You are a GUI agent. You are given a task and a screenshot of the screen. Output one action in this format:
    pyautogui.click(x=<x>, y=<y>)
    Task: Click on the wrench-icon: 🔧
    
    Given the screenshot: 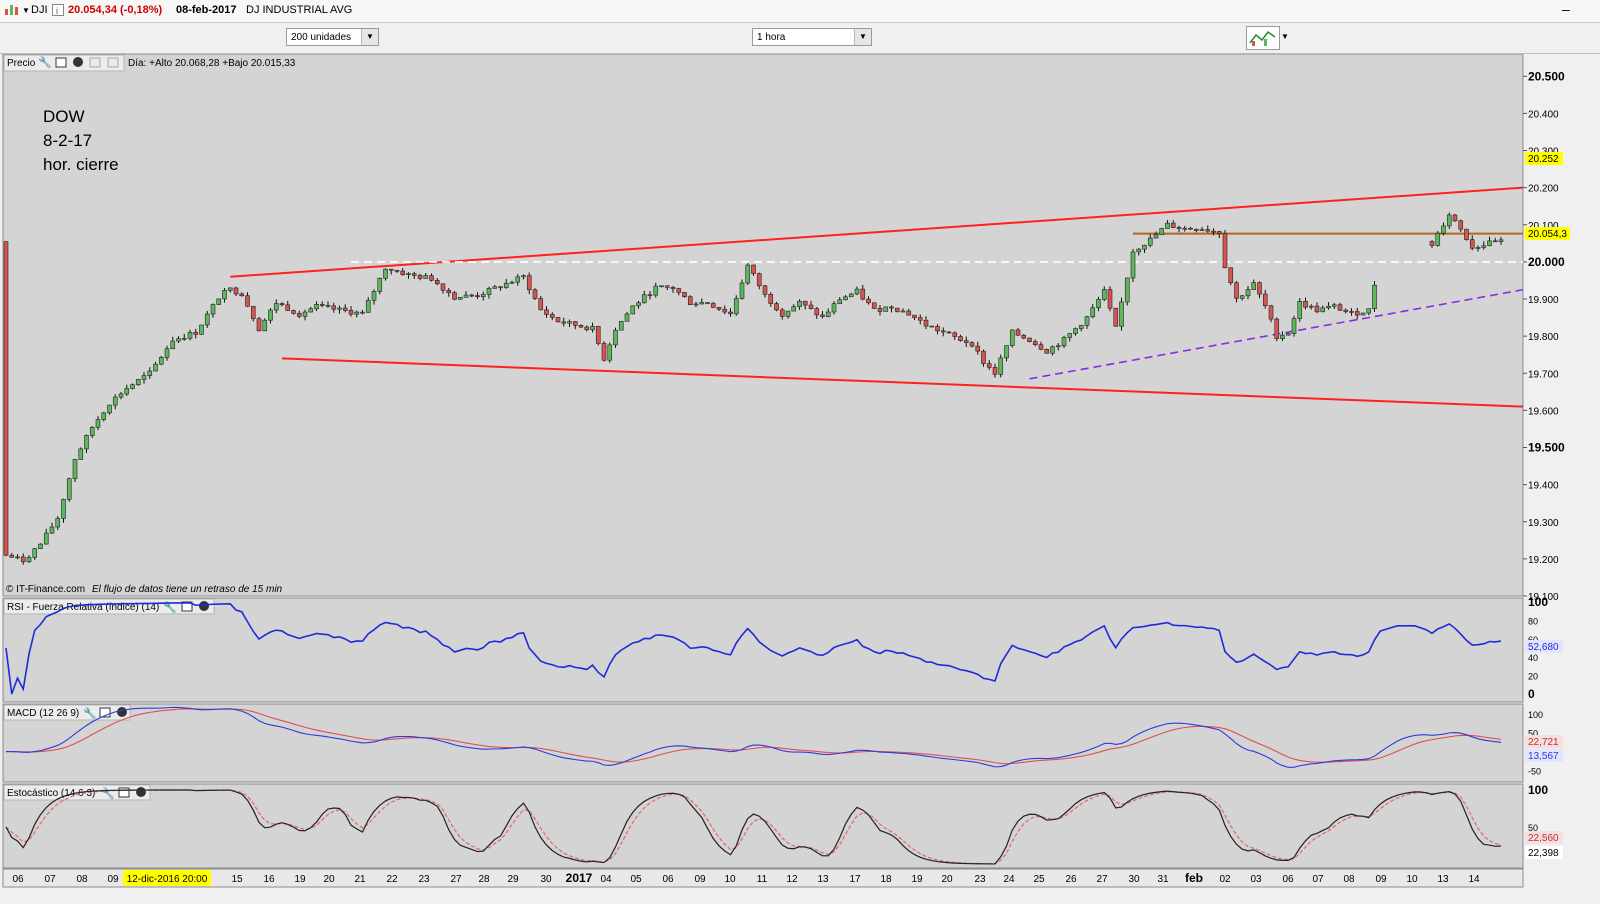 What is the action you would take?
    pyautogui.click(x=45, y=62)
    